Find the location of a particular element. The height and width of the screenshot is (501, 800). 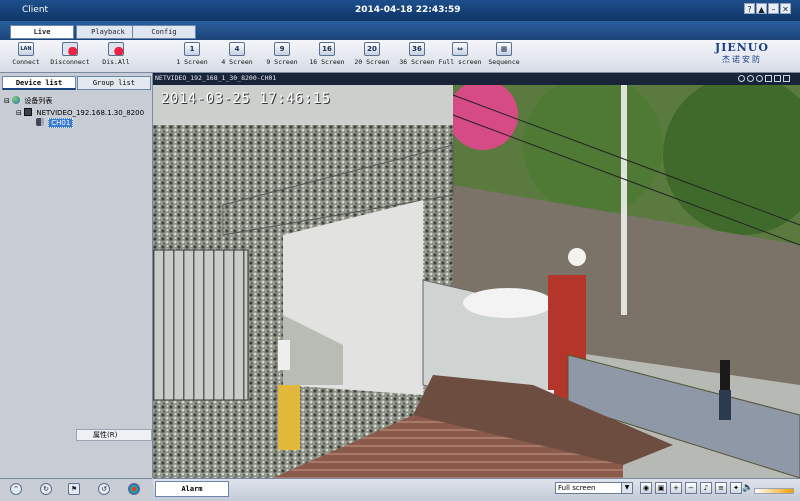

layout-4-button: 4 4 Screen is located at coordinates (237, 54).